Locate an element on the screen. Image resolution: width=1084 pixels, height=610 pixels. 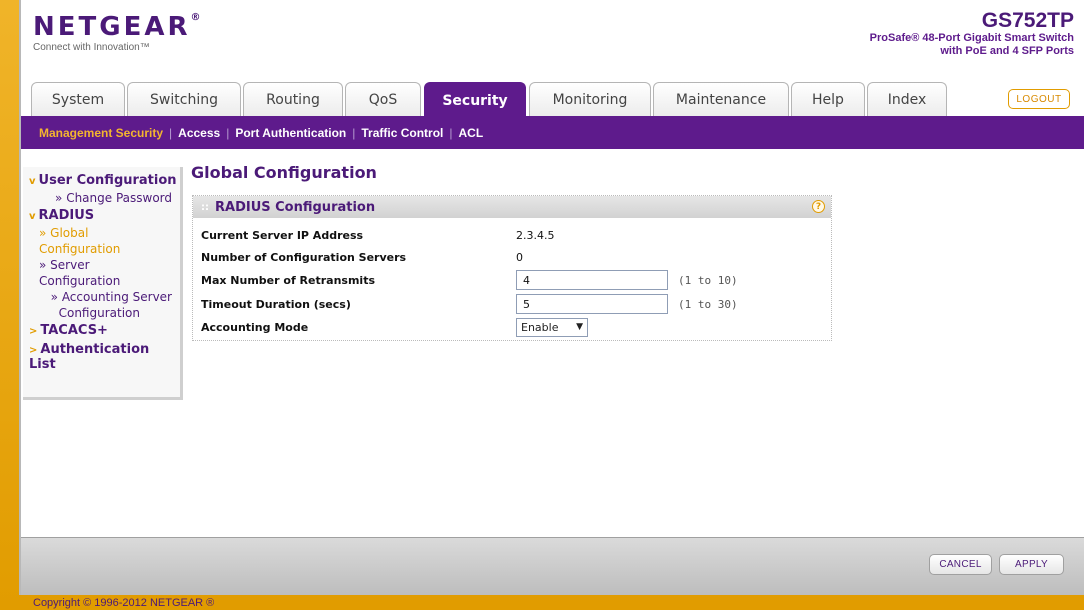
help-icon: ? is located at coordinates (818, 206).